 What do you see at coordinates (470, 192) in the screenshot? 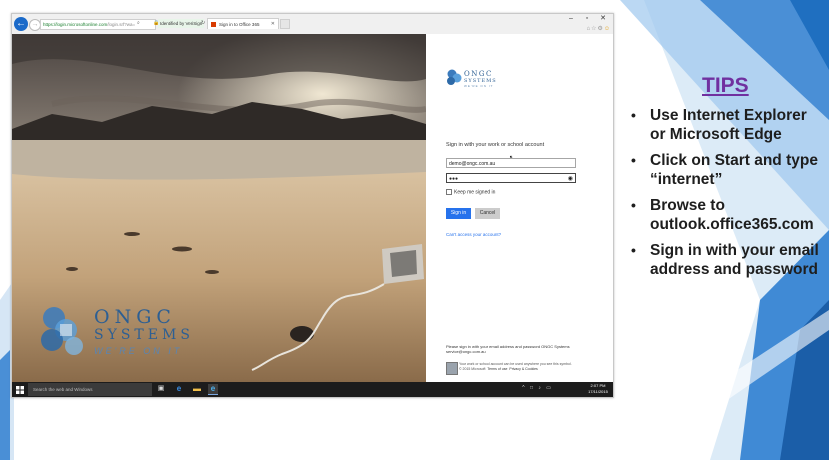
I see `keep-signed-in-option: Keep me signed in` at bounding box center [470, 192].